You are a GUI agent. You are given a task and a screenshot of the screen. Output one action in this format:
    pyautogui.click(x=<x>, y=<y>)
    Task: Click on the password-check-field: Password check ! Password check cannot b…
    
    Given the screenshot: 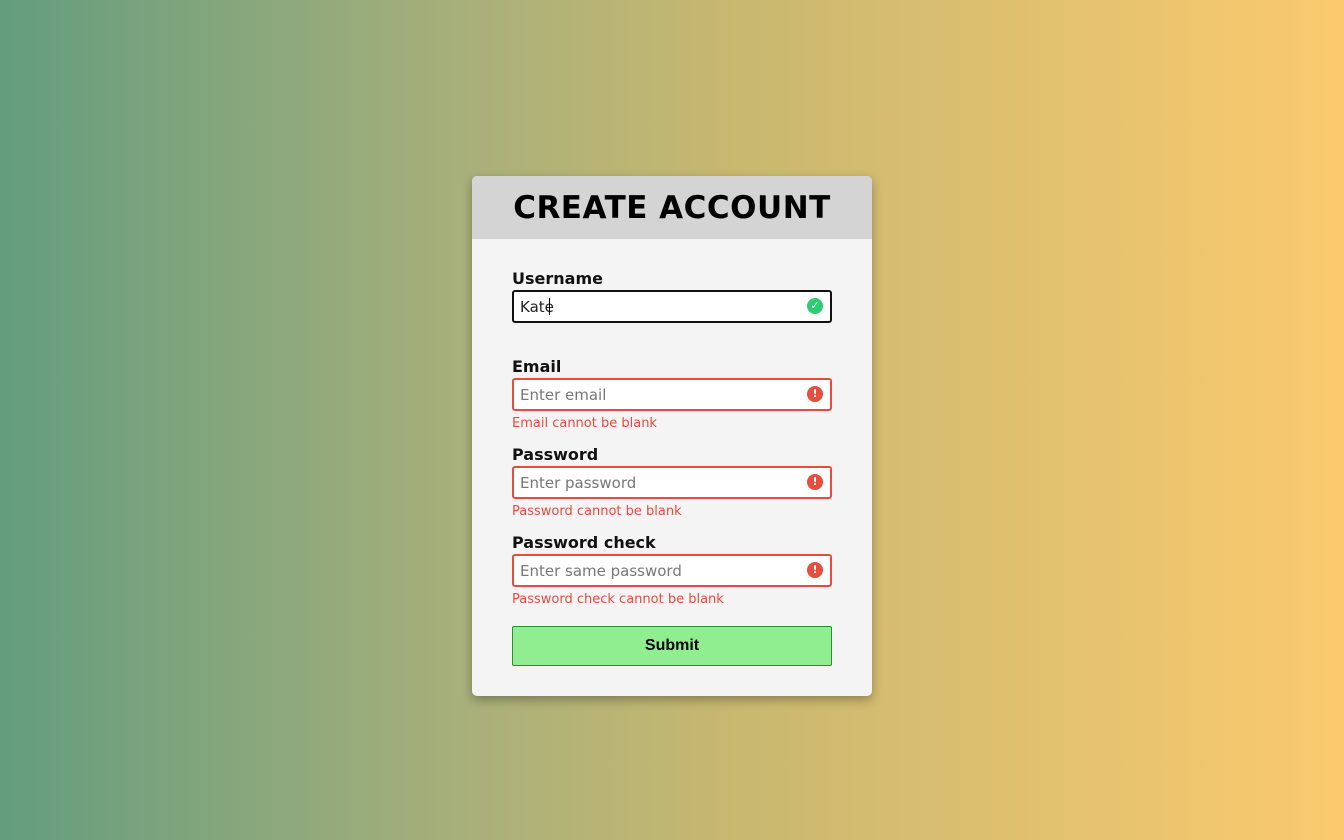 What is the action you would take?
    pyautogui.click(x=672, y=570)
    